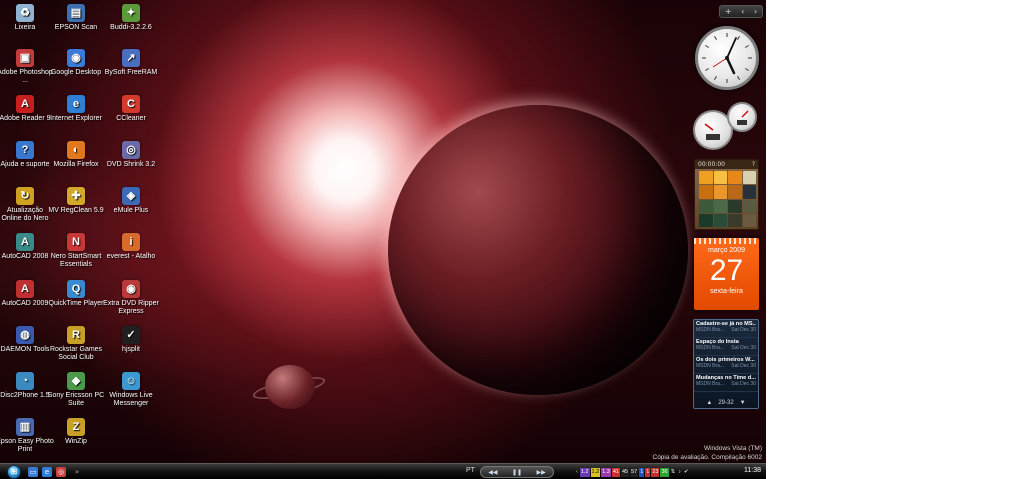 This screenshot has height=479, width=1024. I want to click on desktop-icon: A Adobe Reader 9, so click(27, 109).